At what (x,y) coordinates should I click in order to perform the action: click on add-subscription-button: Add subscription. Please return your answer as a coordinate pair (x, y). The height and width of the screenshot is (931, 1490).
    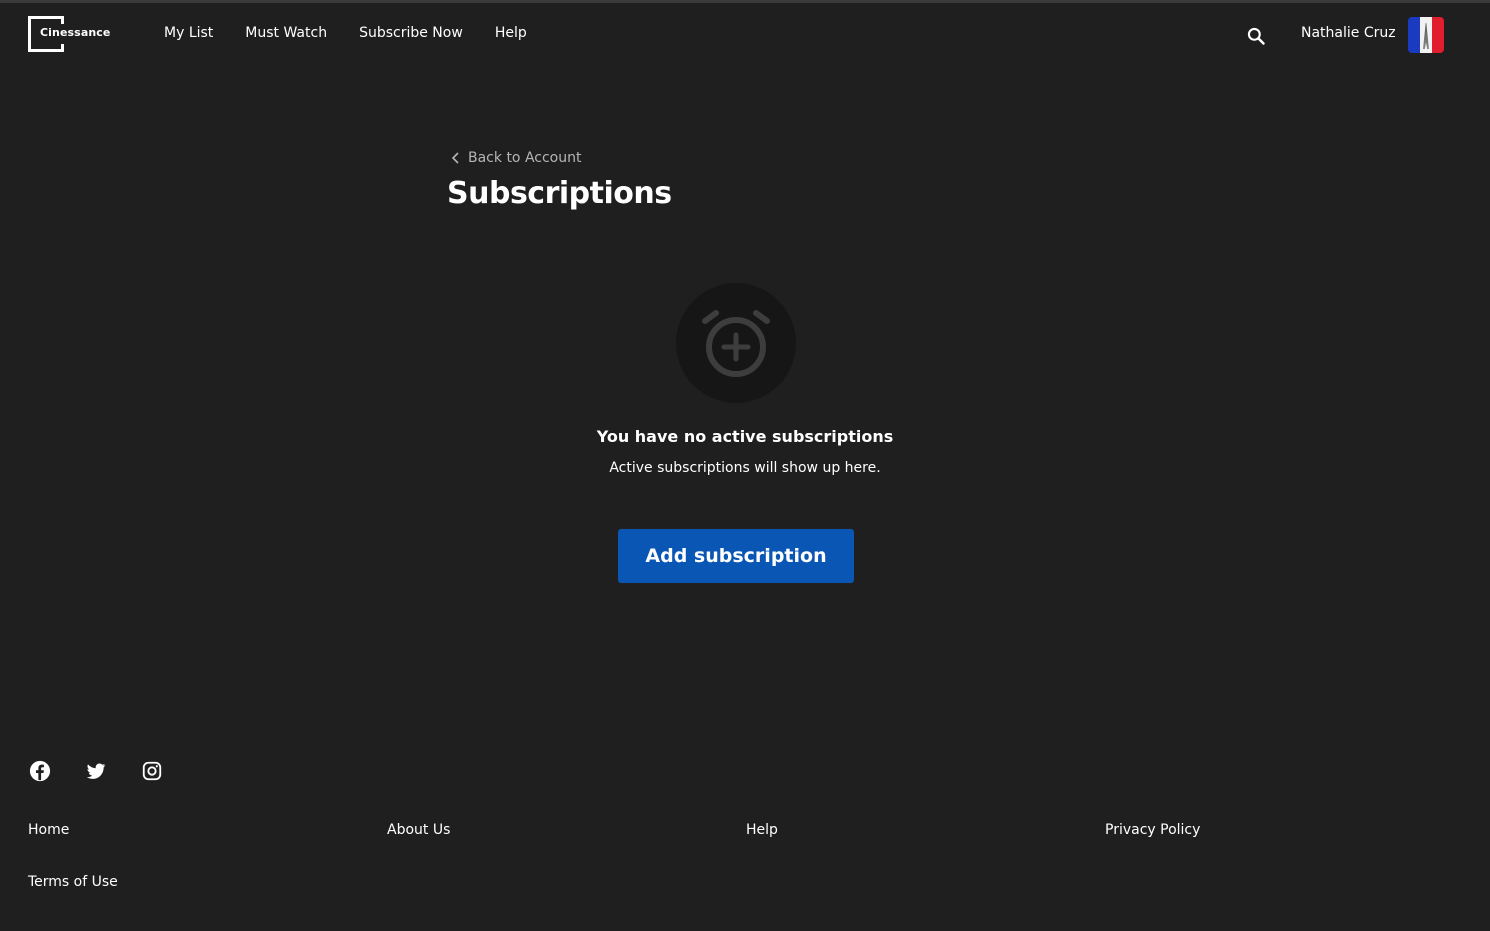
    Looking at the image, I should click on (736, 556).